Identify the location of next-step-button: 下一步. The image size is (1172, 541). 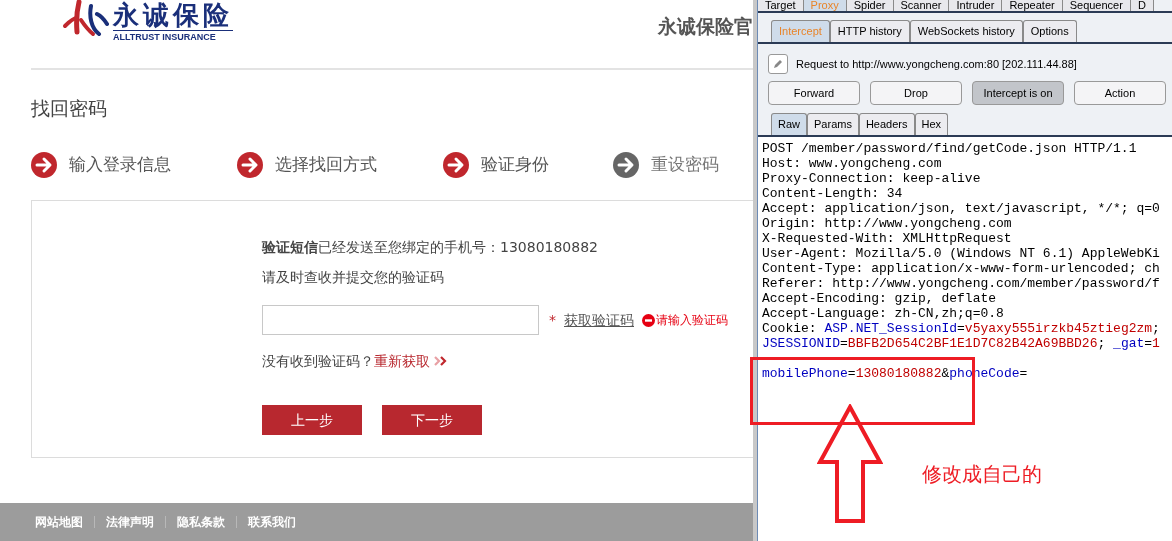
(432, 420).